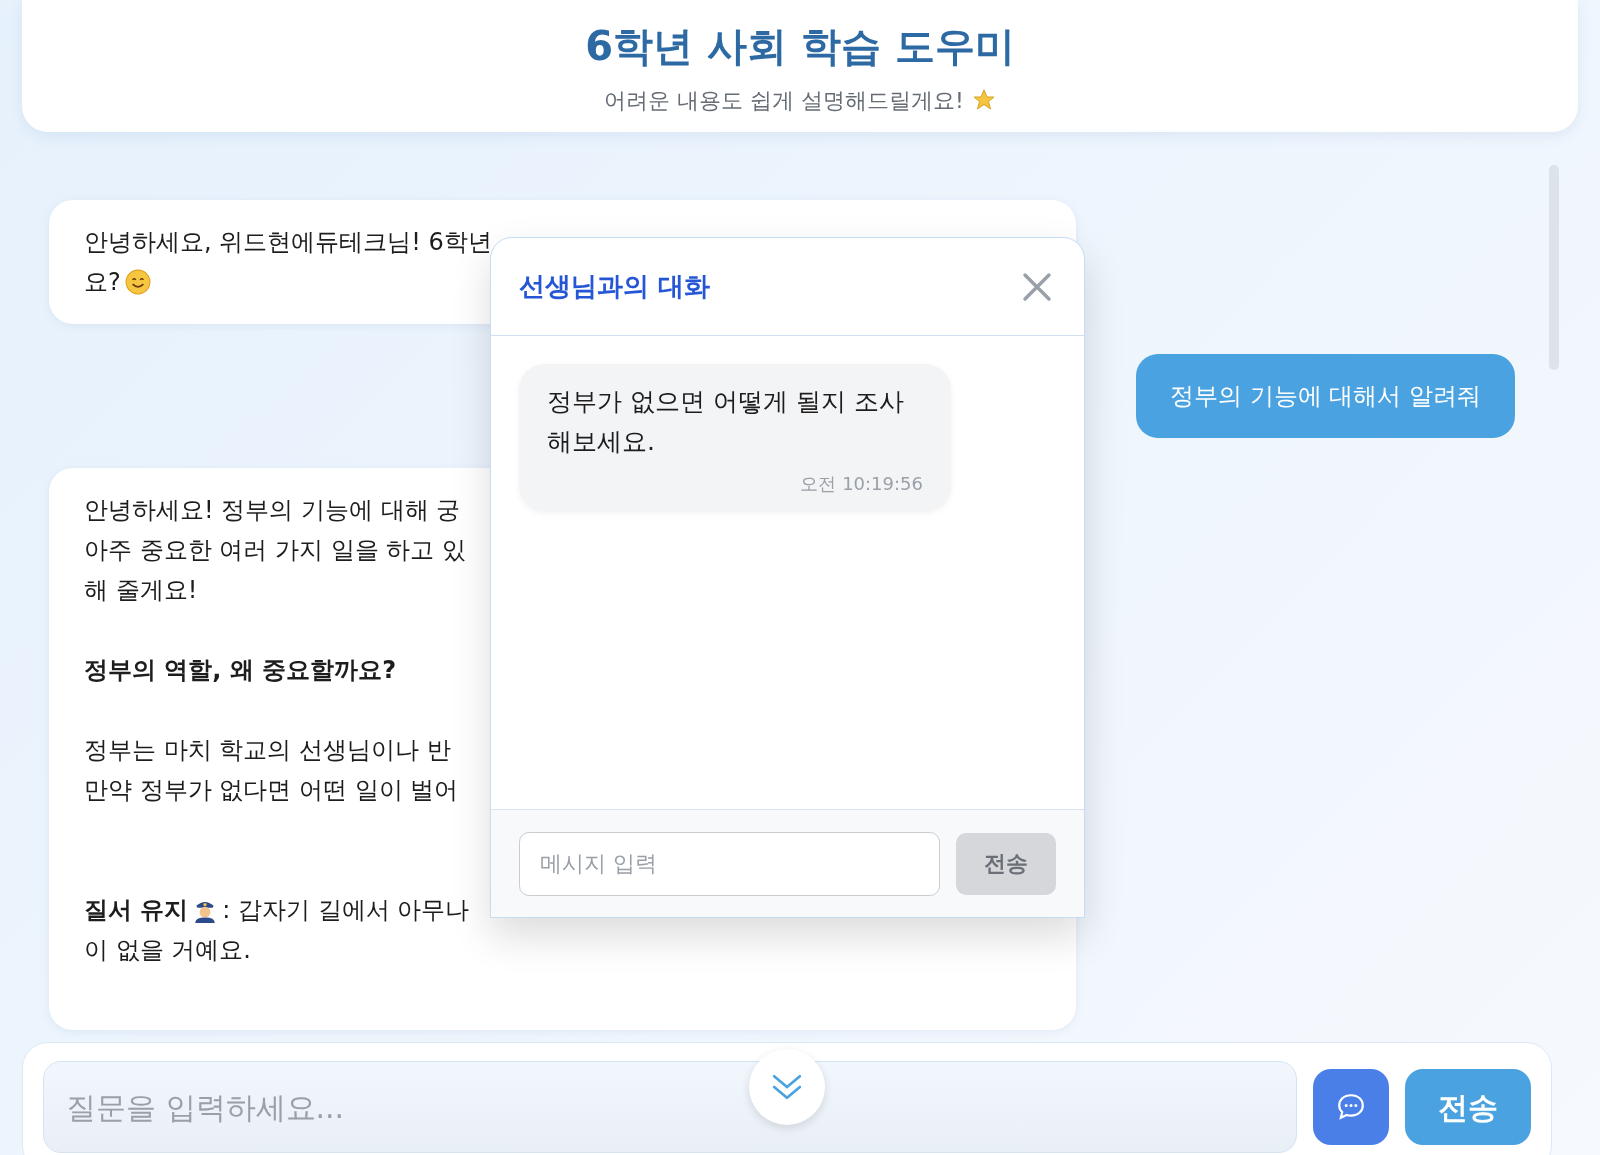  I want to click on chat-bubble-icon, so click(1351, 1107).